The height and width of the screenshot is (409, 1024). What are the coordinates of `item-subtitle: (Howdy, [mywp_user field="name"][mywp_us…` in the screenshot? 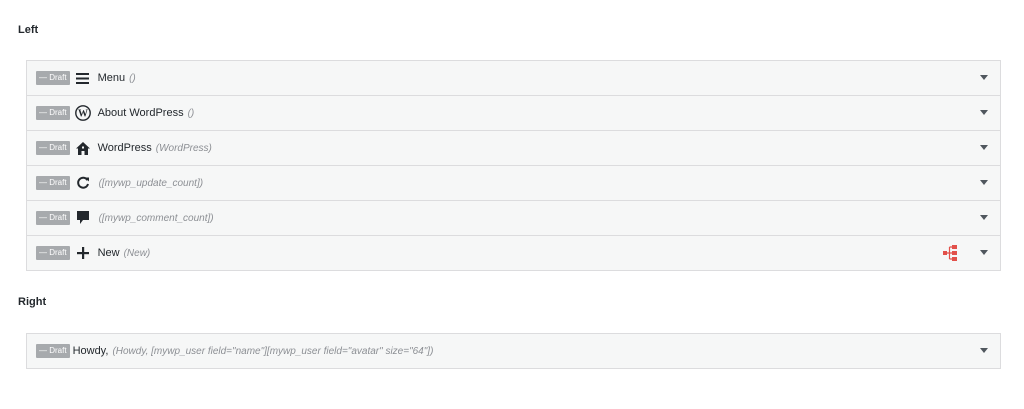 It's located at (273, 351).